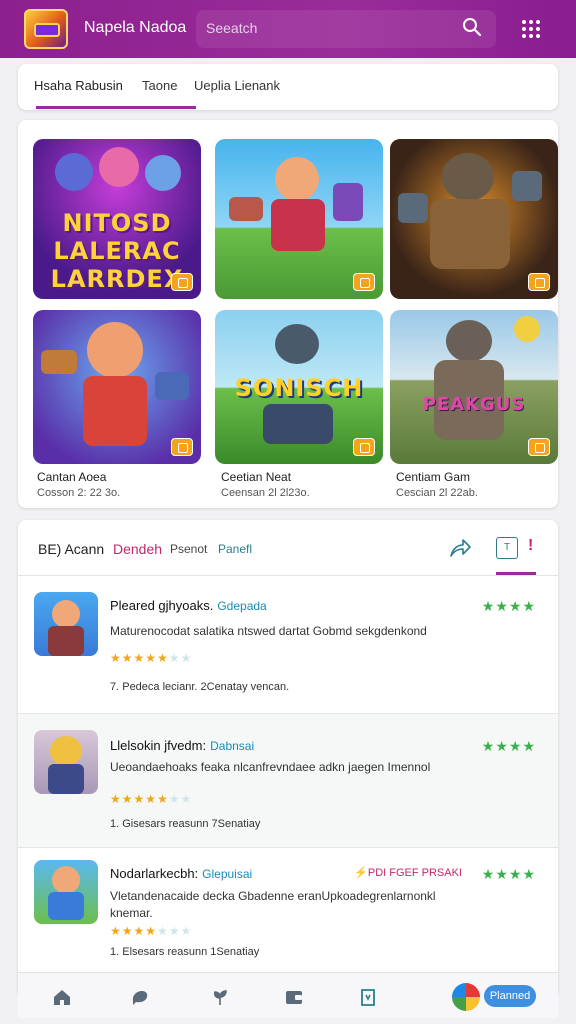 The width and height of the screenshot is (576, 1024). Describe the element at coordinates (185, 952) in the screenshot. I see `review-meta: 1. Elsesars reasunn 1Senatiay` at that location.